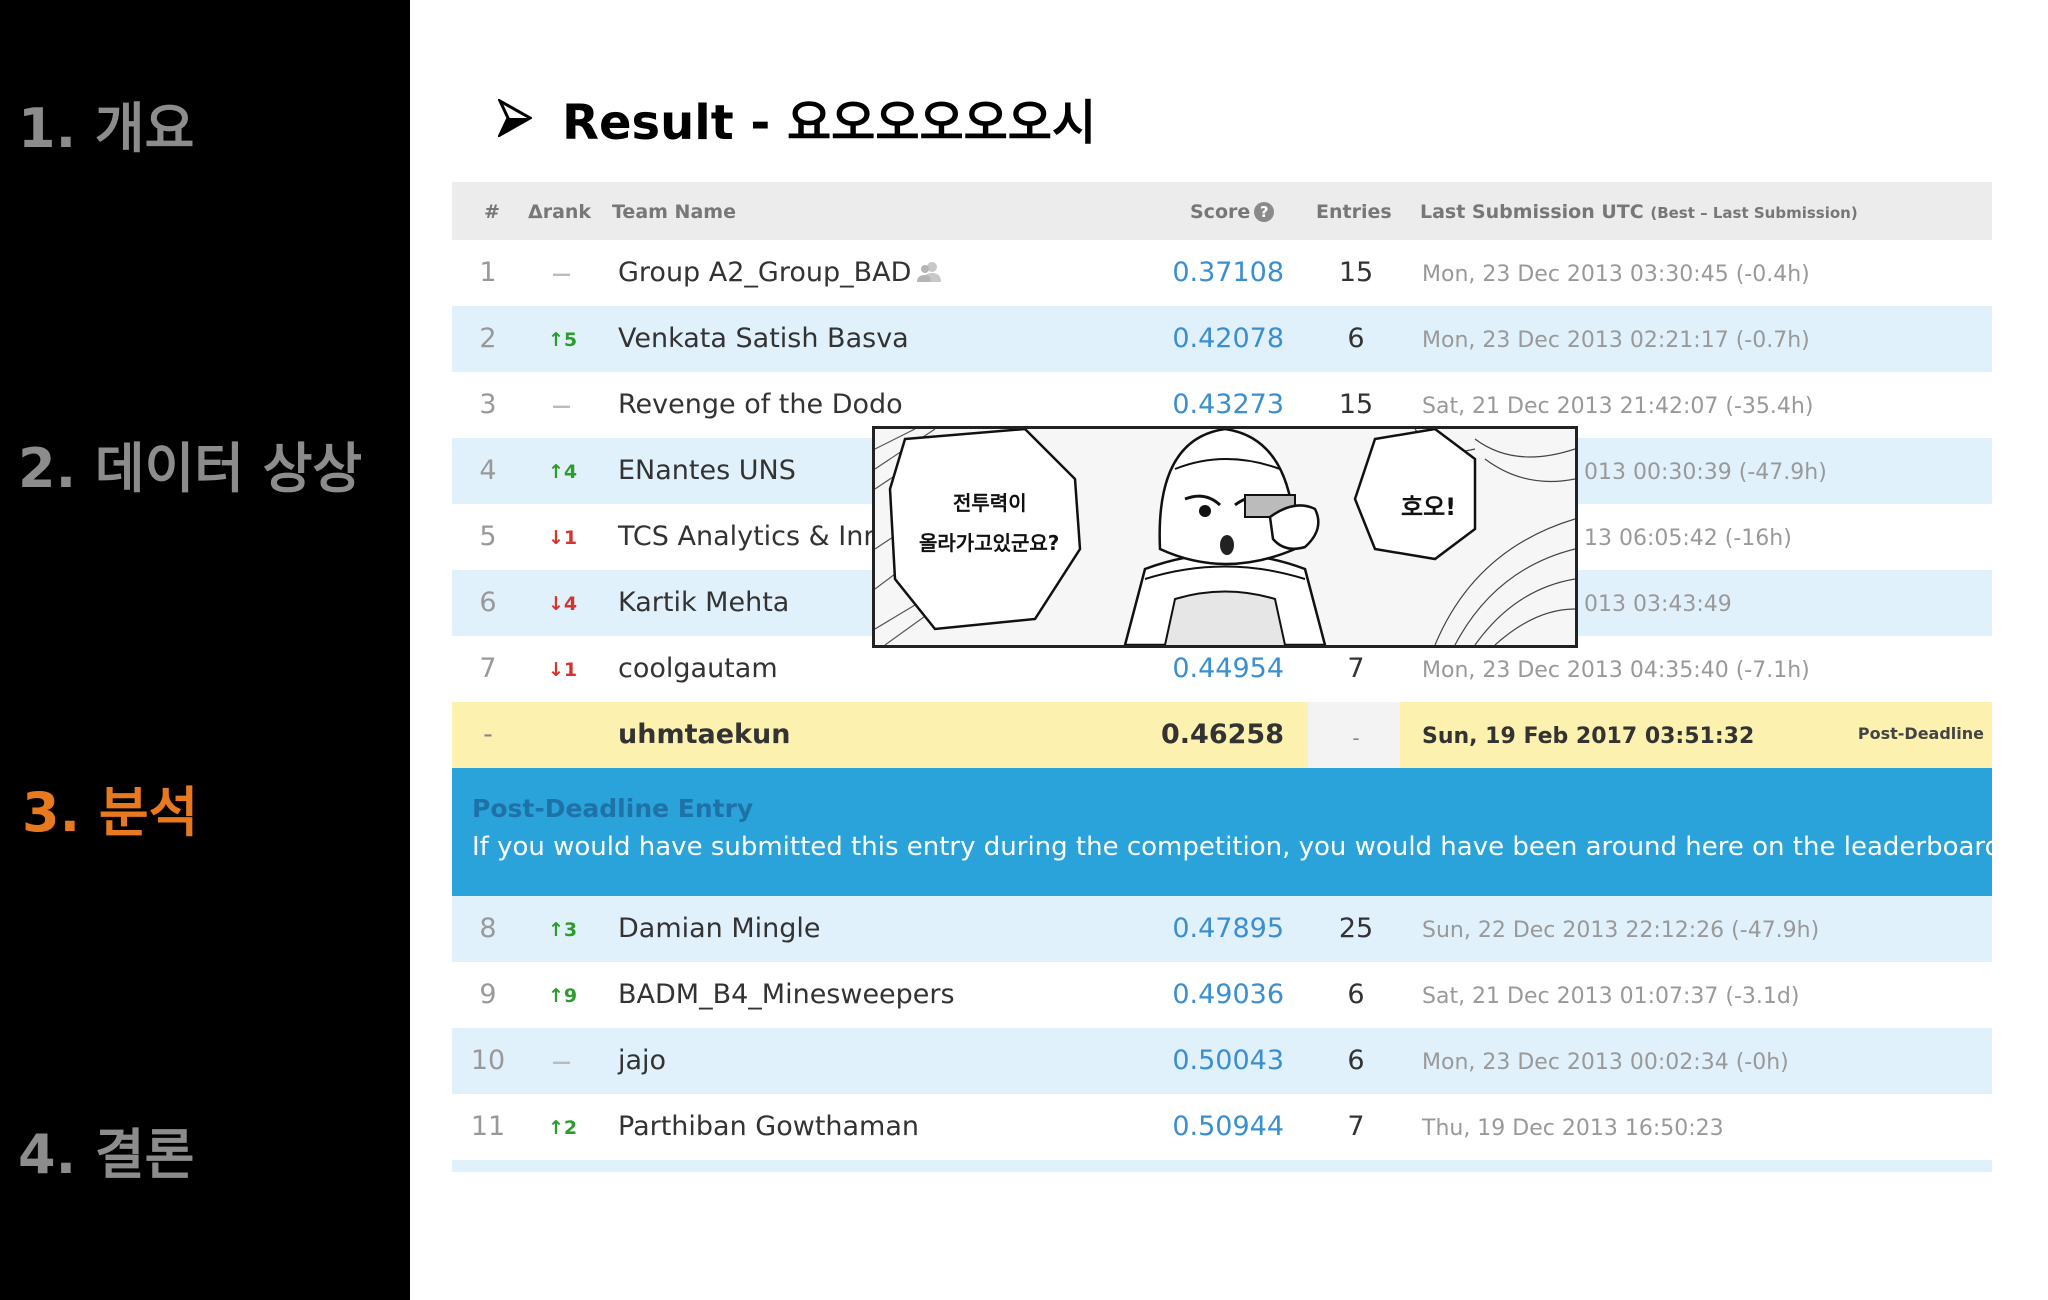 The width and height of the screenshot is (2048, 1300). What do you see at coordinates (515, 118) in the screenshot?
I see `arrowhead-bullet-icon` at bounding box center [515, 118].